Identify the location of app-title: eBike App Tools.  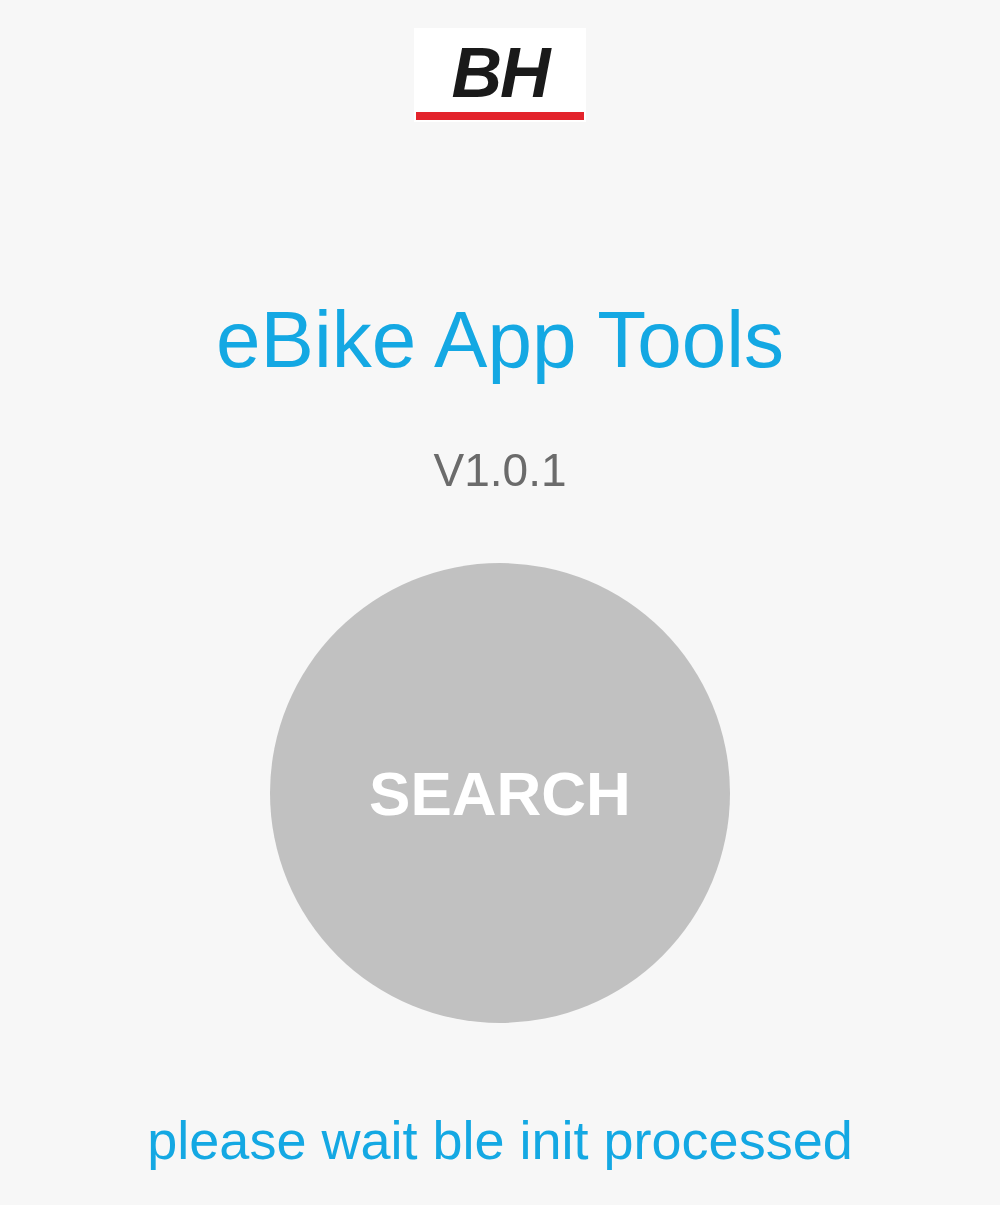
(500, 340).